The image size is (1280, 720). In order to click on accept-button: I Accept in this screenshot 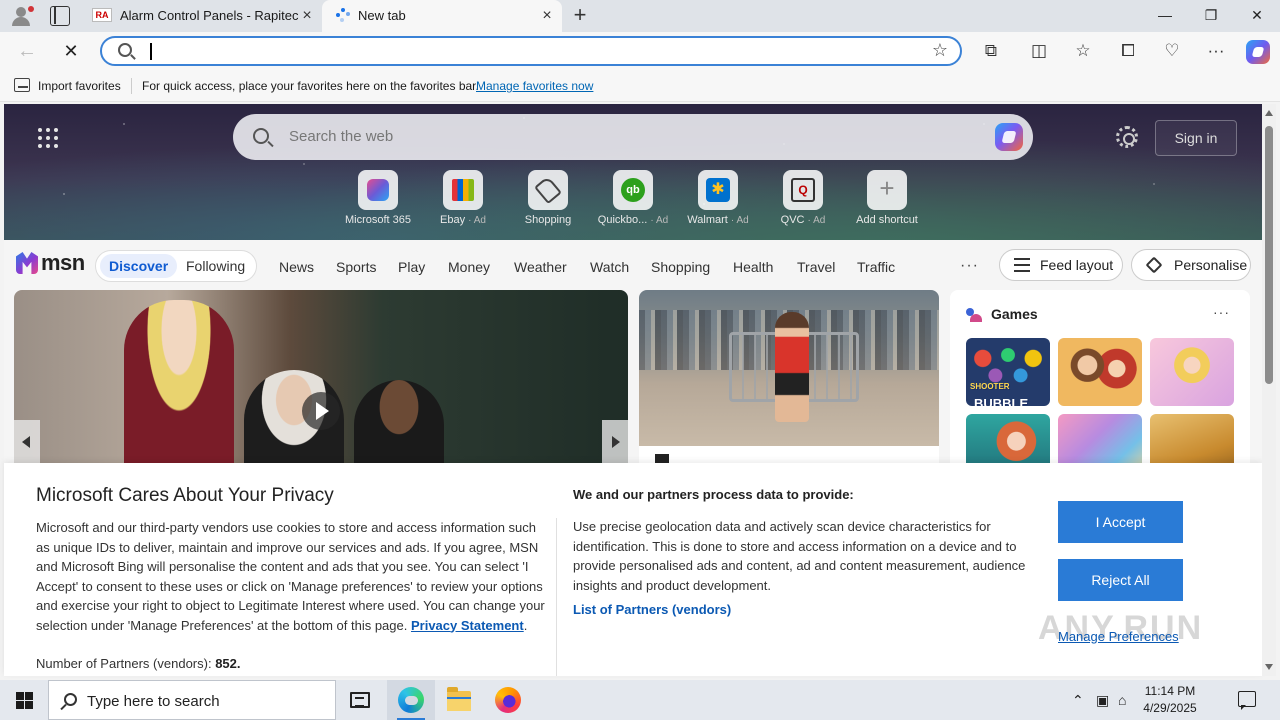, I will do `click(1120, 522)`.